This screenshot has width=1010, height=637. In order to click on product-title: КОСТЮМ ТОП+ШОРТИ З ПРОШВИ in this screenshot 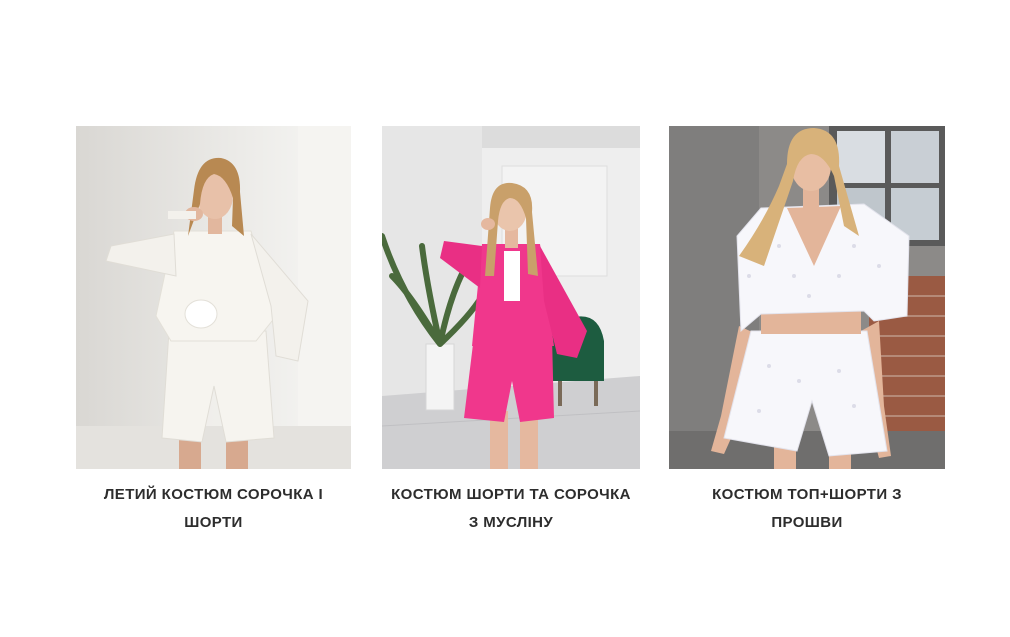, I will do `click(807, 509)`.